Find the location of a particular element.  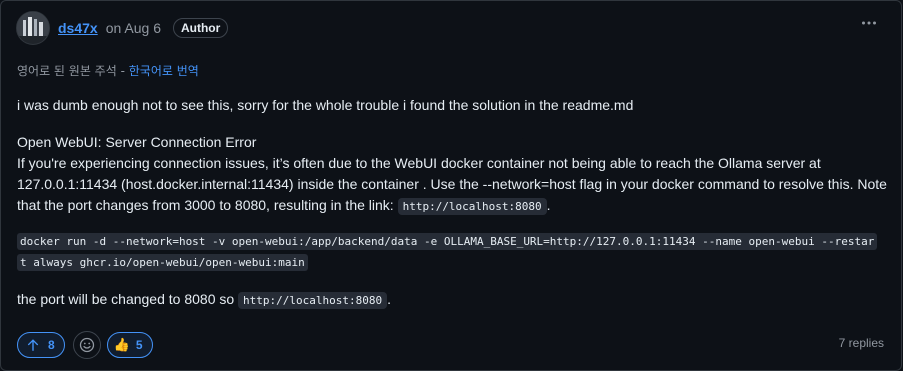

reaction-count: 5 is located at coordinates (139, 345).